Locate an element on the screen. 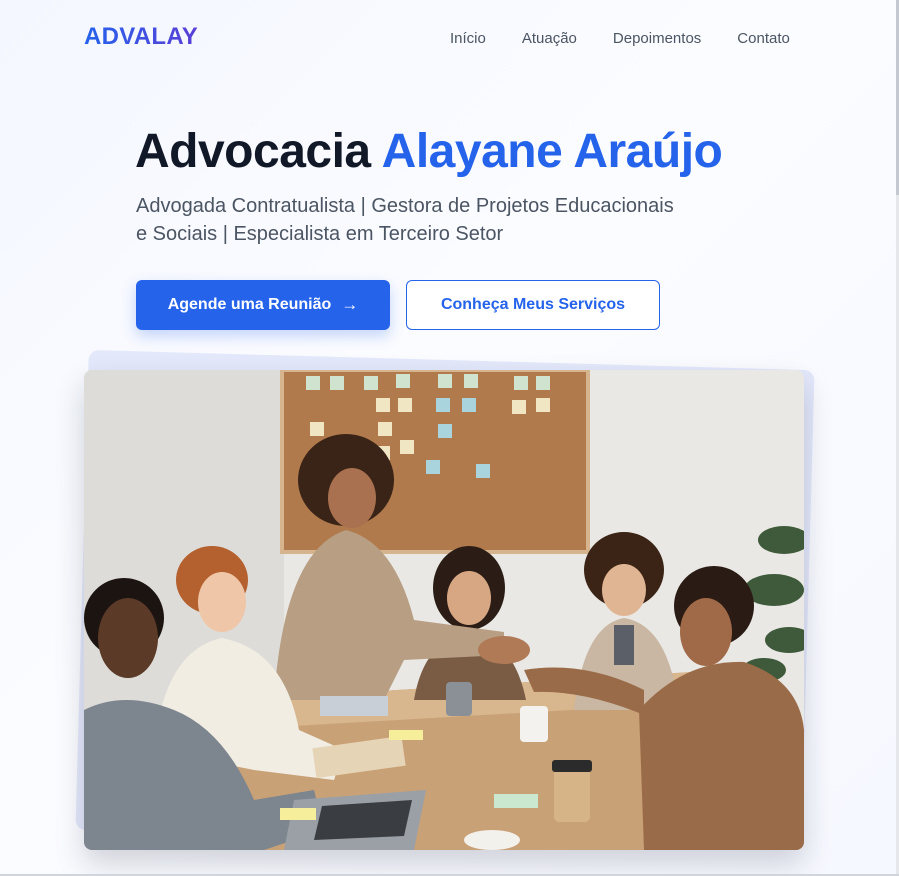  schedule-meeting-label: Agende uma Reunião is located at coordinates (249, 304).